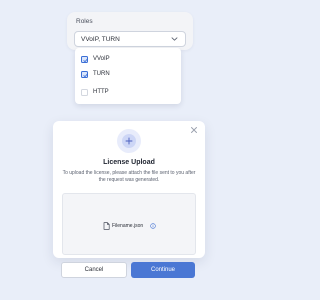 Image resolution: width=320 pixels, height=300 pixels. I want to click on file-icon, so click(106, 226).